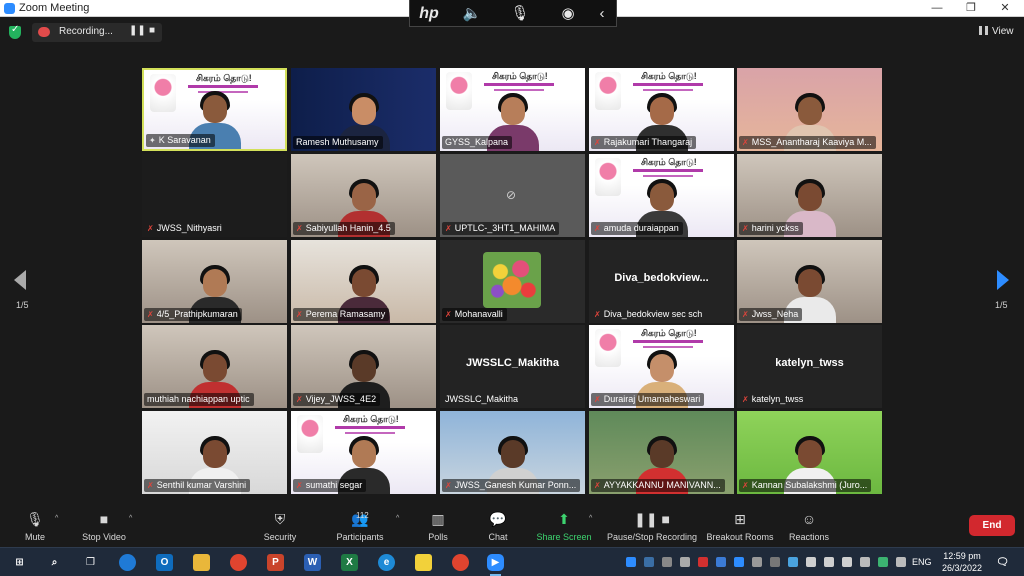 The height and width of the screenshot is (576, 1024). Describe the element at coordinates (661, 109) in the screenshot. I see `participant-tile: சிகரம் தொடு! ✗ Rajakumari Thangaraj` at that location.